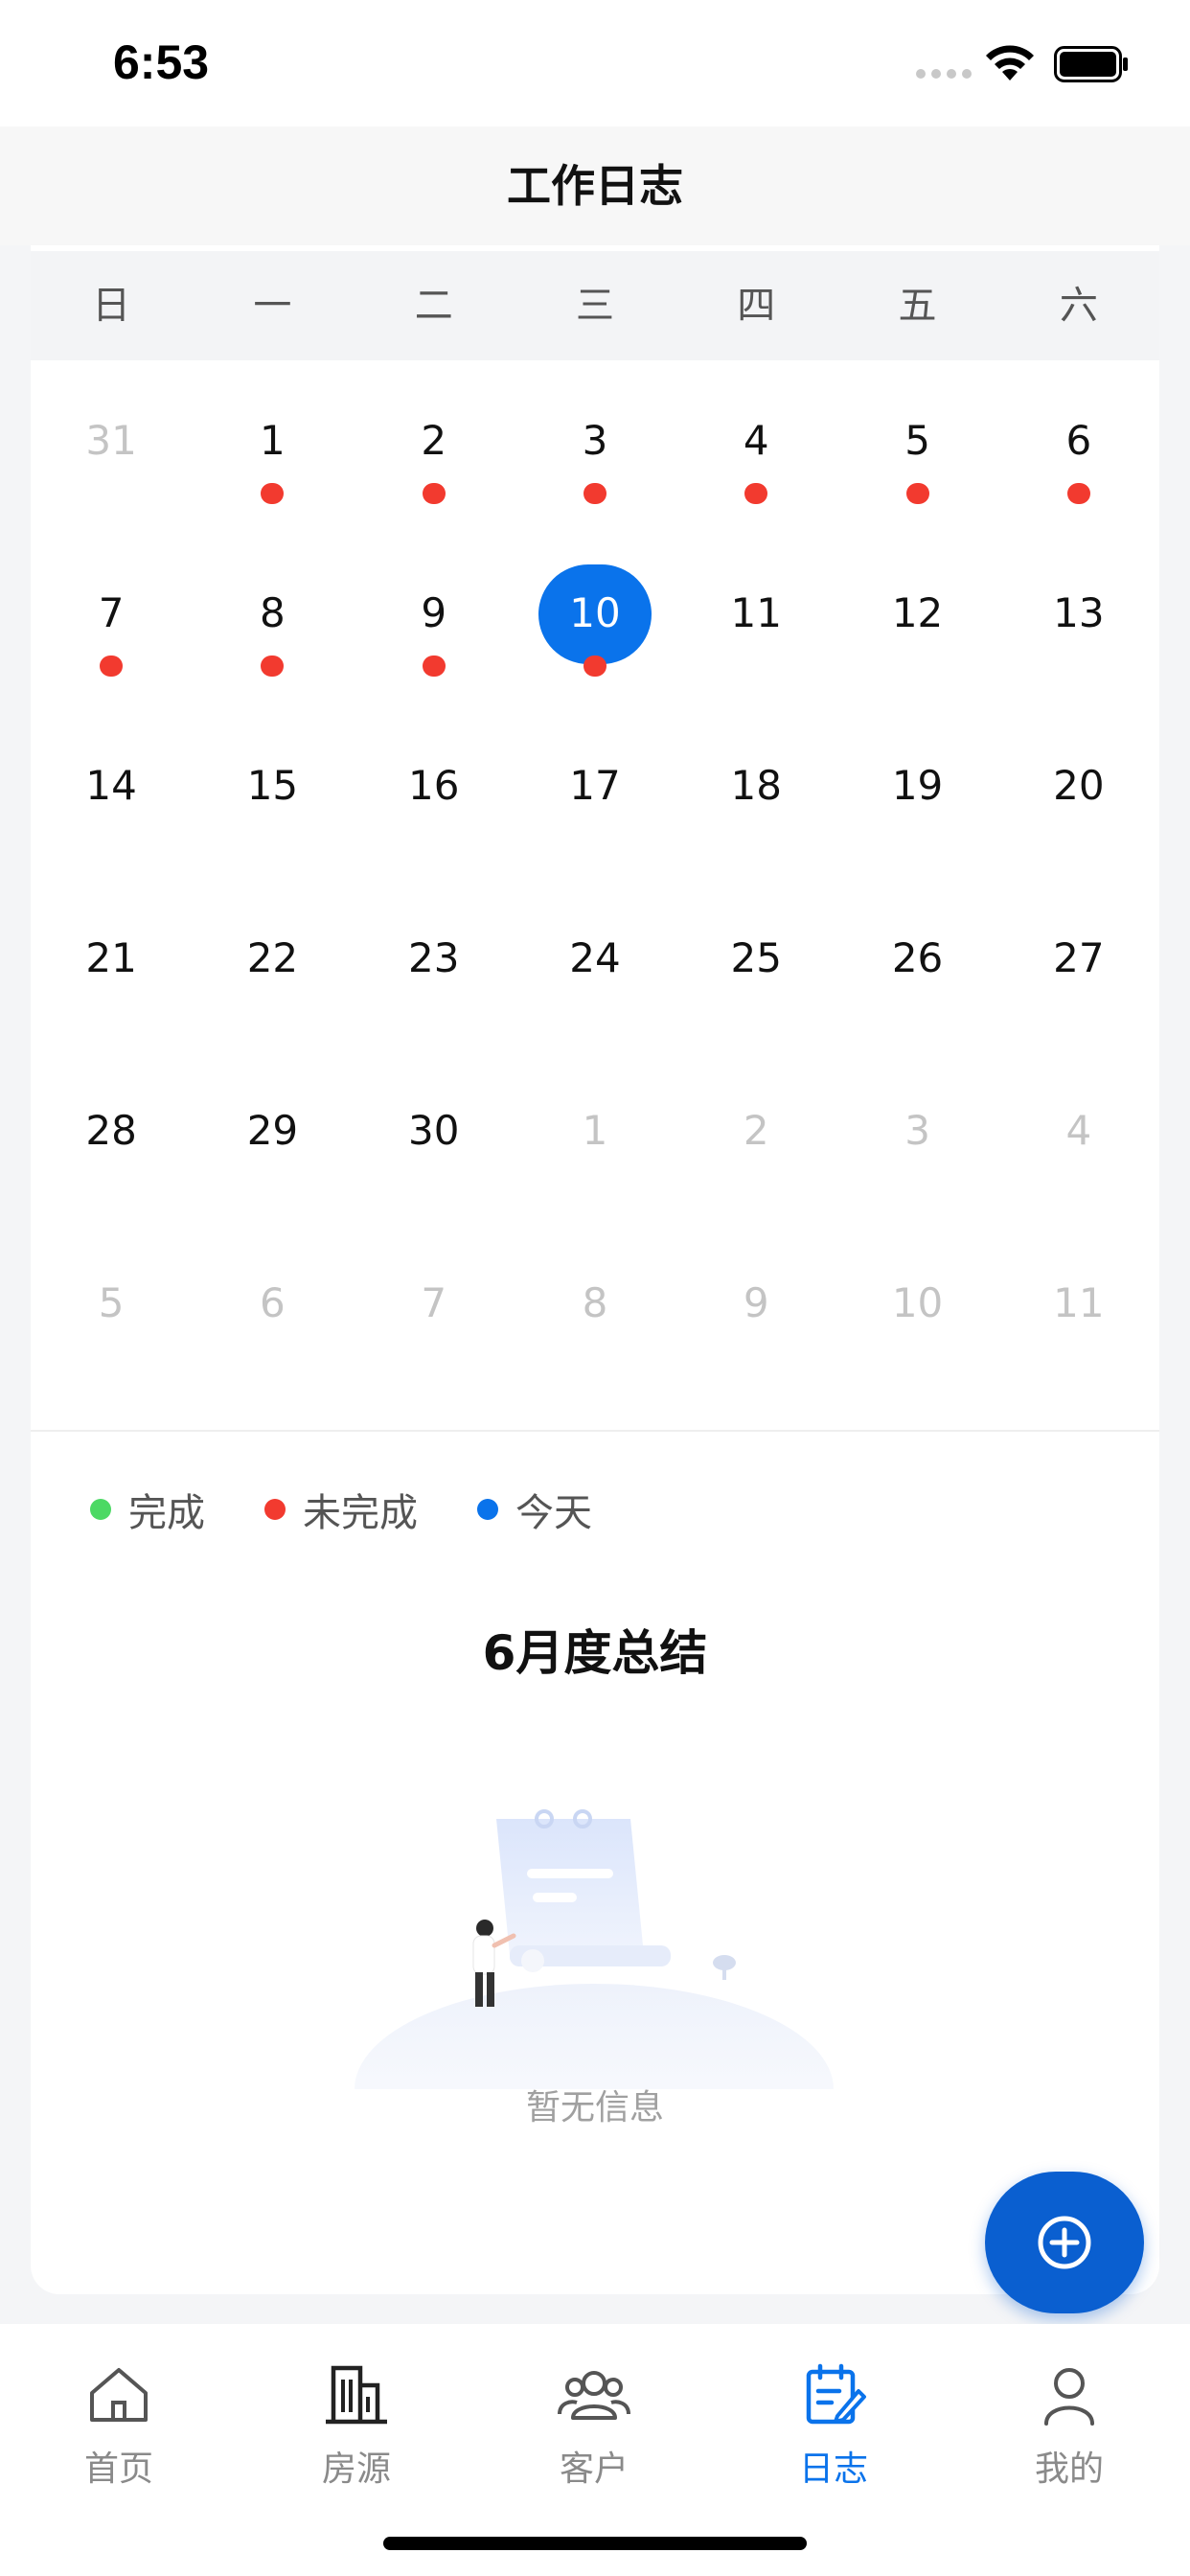 This screenshot has height=2576, width=1190. I want to click on calendar-day: 18, so click(756, 791).